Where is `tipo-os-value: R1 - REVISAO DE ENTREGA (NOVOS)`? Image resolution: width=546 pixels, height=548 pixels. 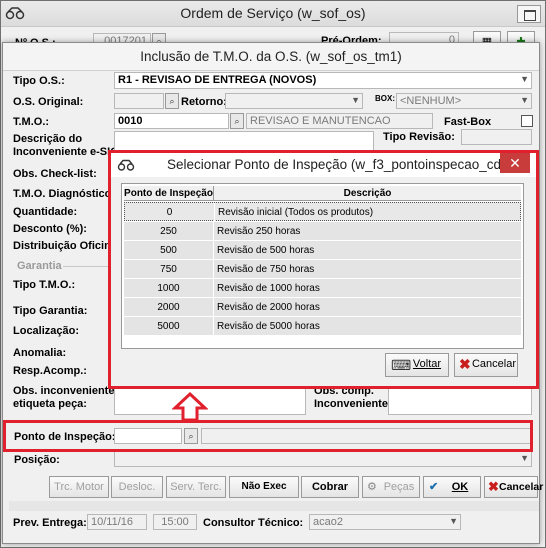
tipo-os-value: R1 - REVISAO DE ENTREGA (NOVOS) is located at coordinates (217, 80).